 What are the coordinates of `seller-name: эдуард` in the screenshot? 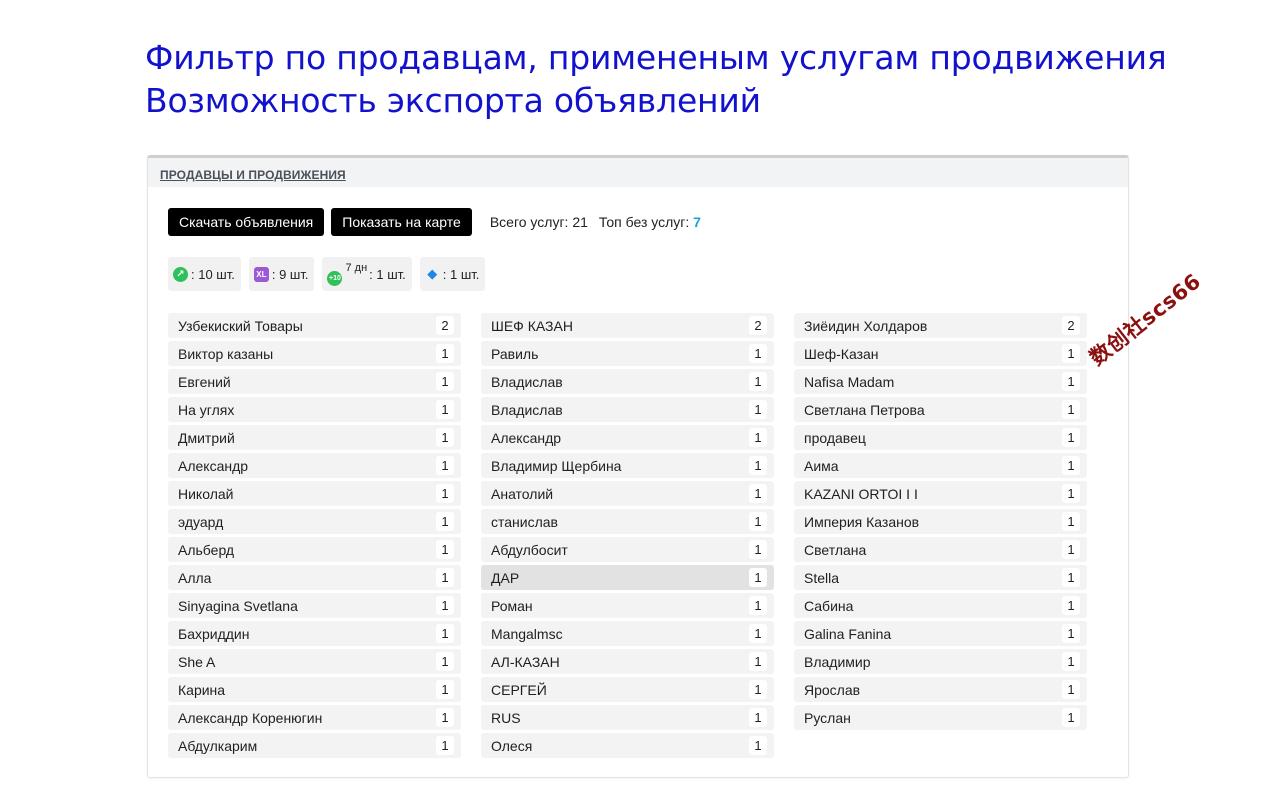 It's located at (201, 521).